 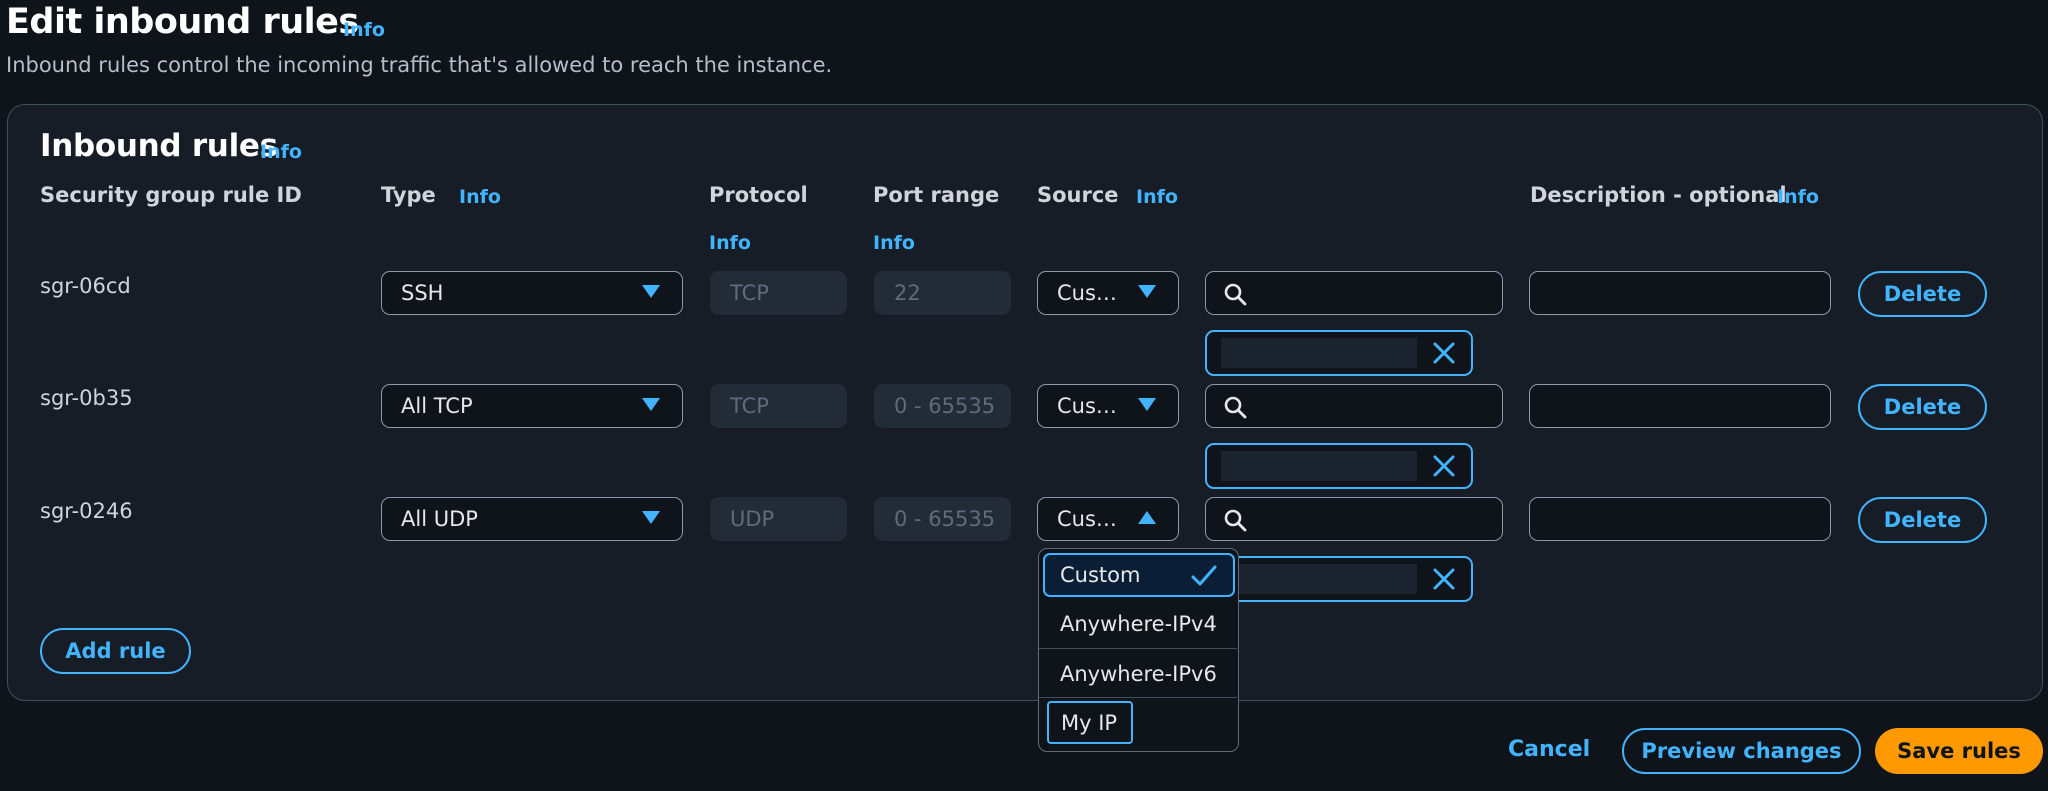 I want to click on check-icon, so click(x=1204, y=575).